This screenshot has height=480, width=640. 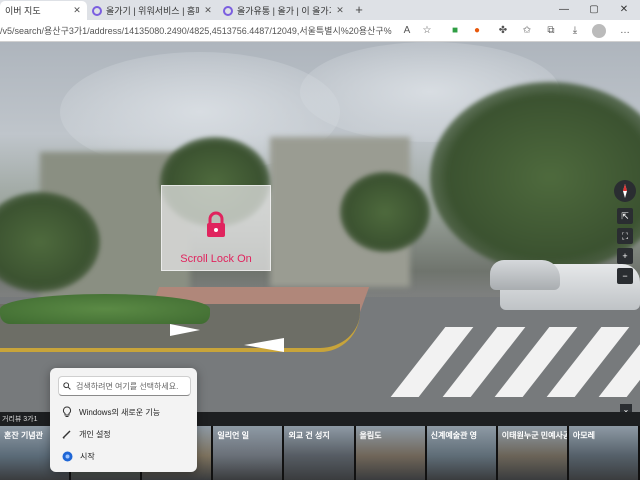 What do you see at coordinates (67, 411) in the screenshot?
I see `lightbulb-icon` at bounding box center [67, 411].